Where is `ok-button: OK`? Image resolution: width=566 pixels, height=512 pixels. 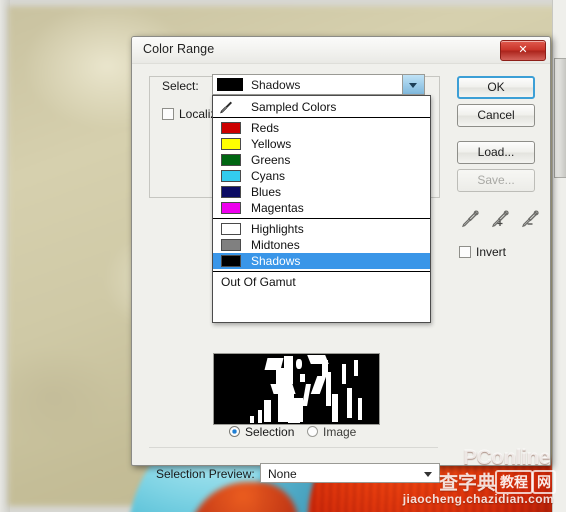 ok-button: OK is located at coordinates (496, 87).